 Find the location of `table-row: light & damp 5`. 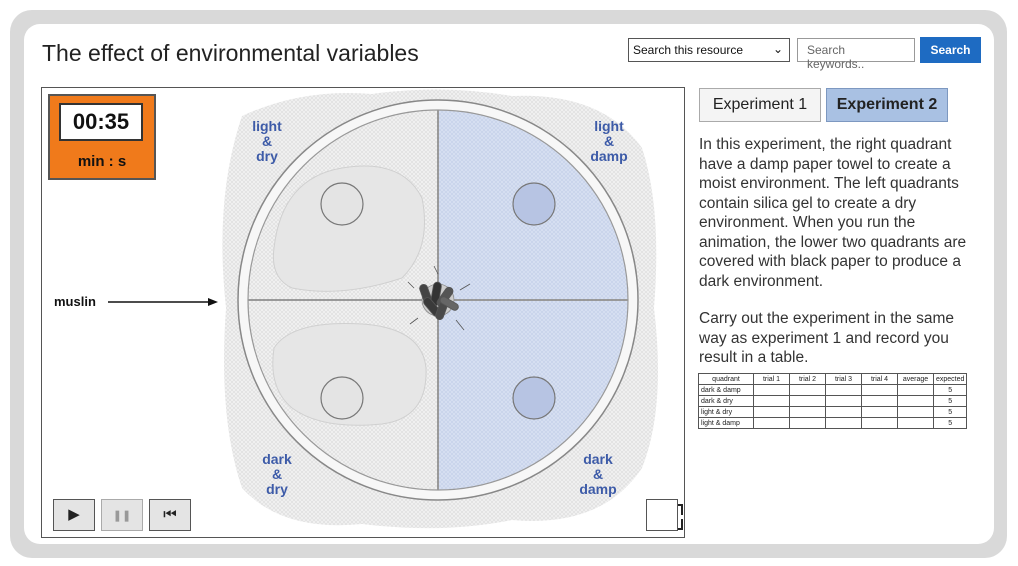

table-row: light & damp 5 is located at coordinates (833, 423).